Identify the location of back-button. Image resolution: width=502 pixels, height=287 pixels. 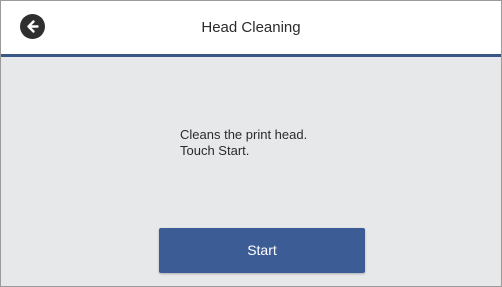
(32, 26).